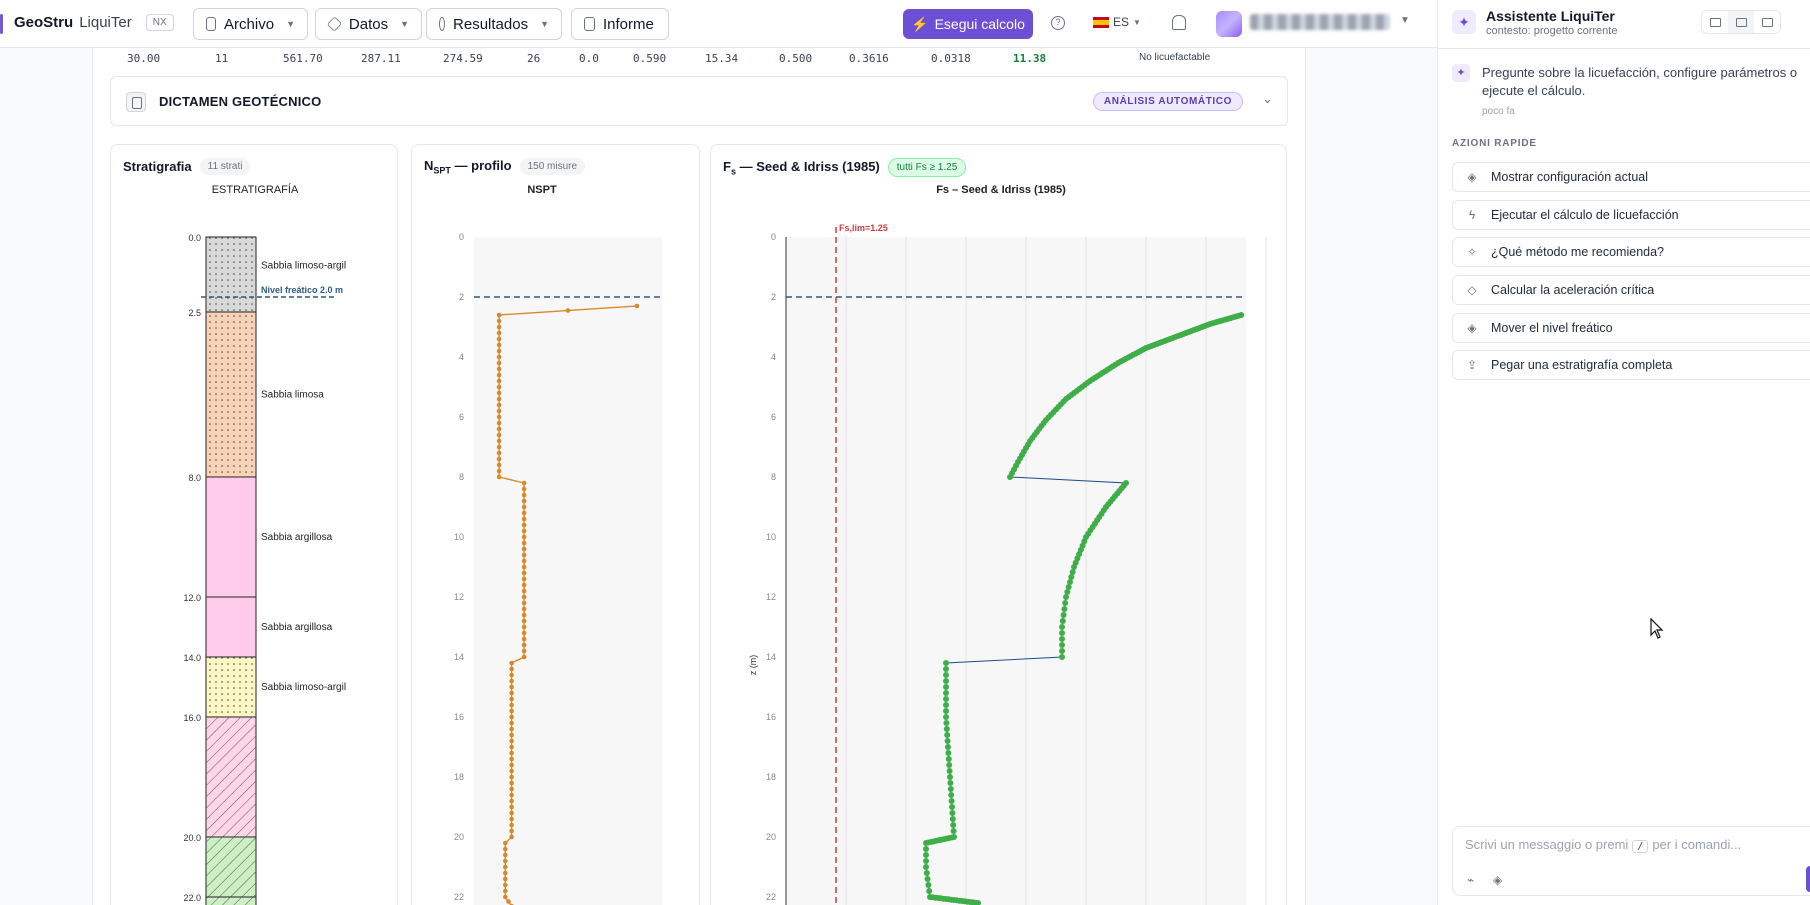 The height and width of the screenshot is (905, 1810). I want to click on sparkle-icon: ✦, so click(1461, 73).